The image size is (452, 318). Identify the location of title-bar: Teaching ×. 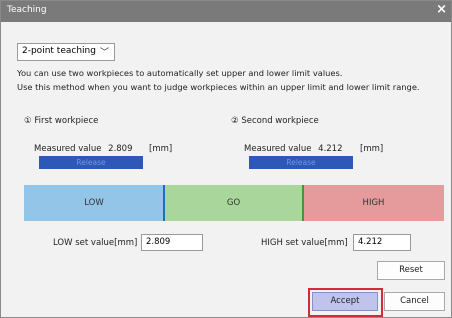
(226, 11).